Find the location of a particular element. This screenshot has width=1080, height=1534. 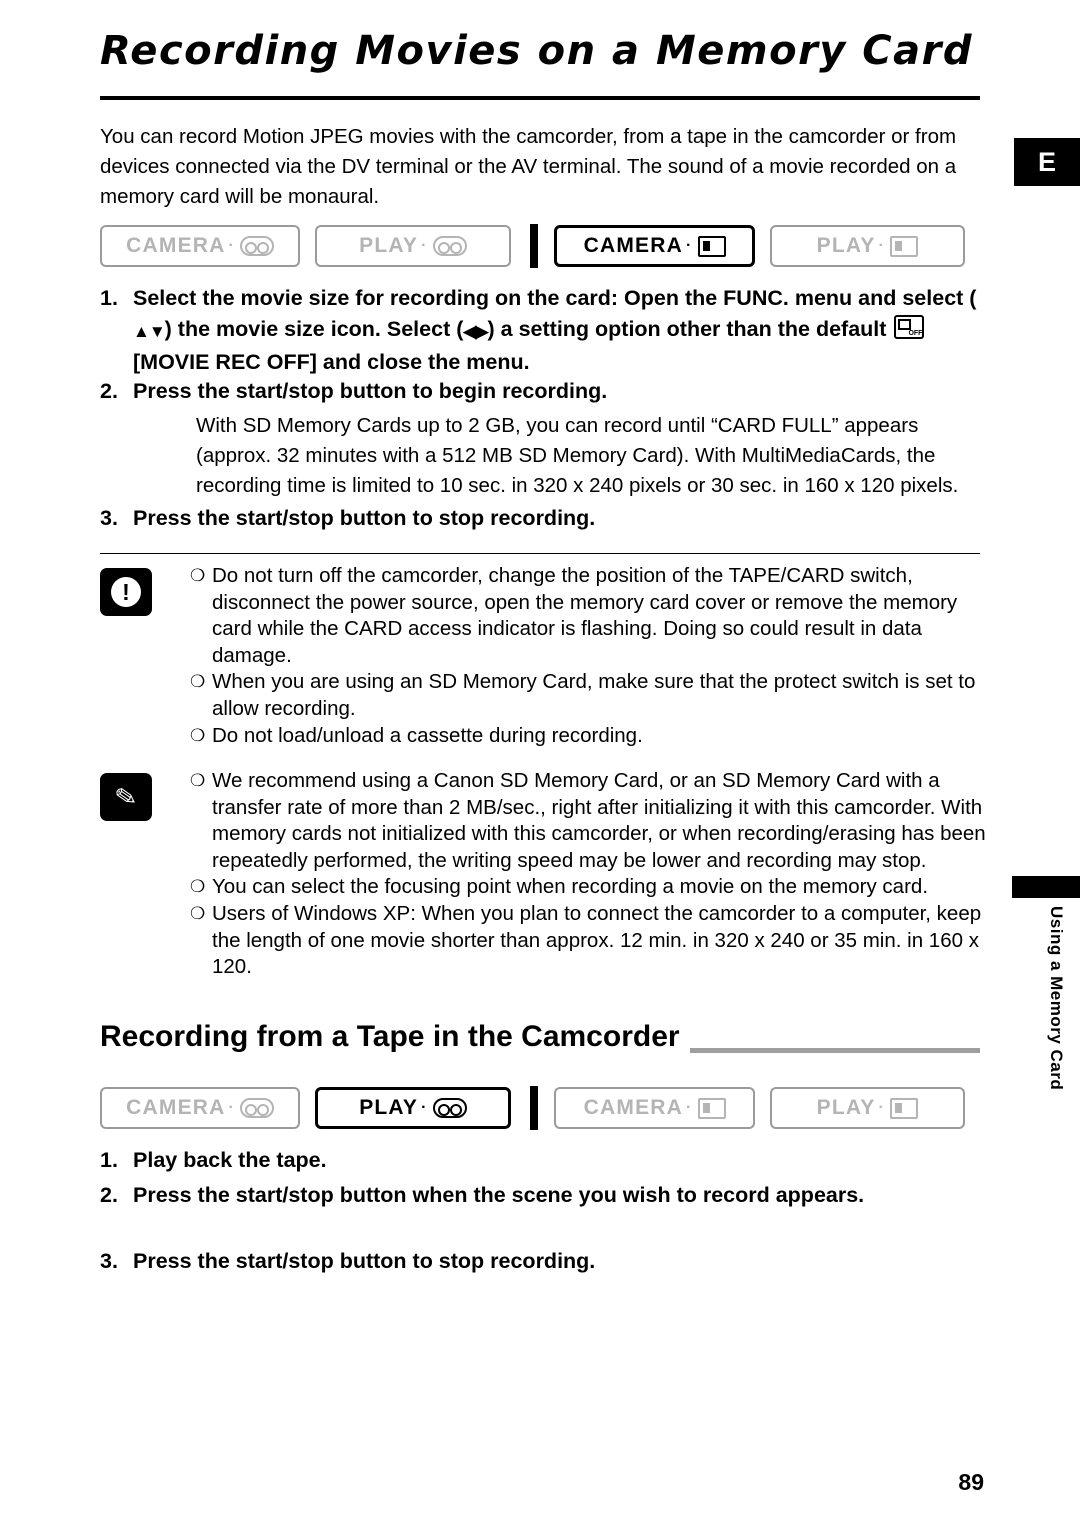

mode-badge-play-card: PLAY · is located at coordinates (867, 246).